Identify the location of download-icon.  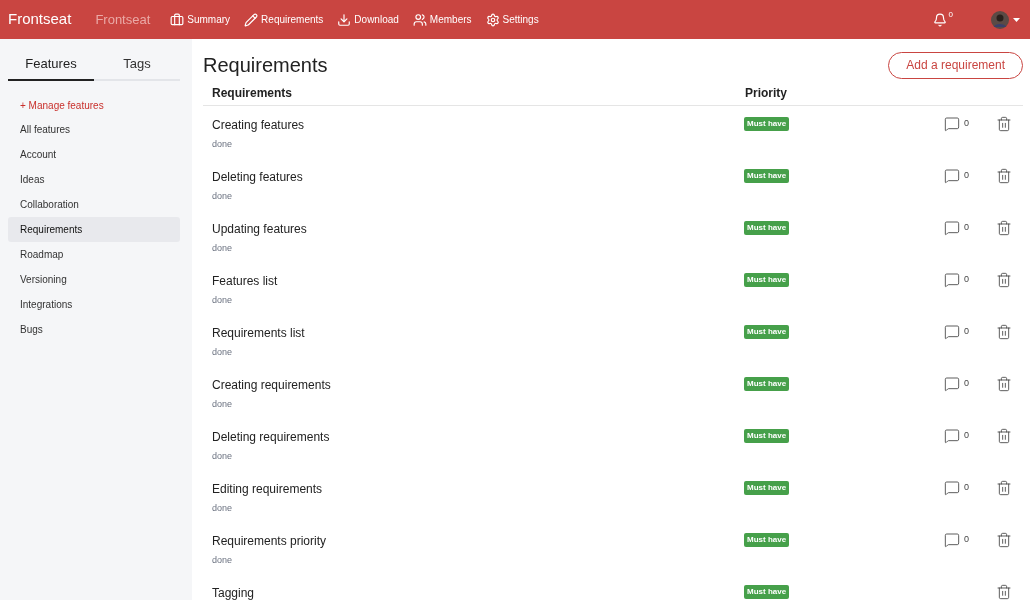
(344, 19).